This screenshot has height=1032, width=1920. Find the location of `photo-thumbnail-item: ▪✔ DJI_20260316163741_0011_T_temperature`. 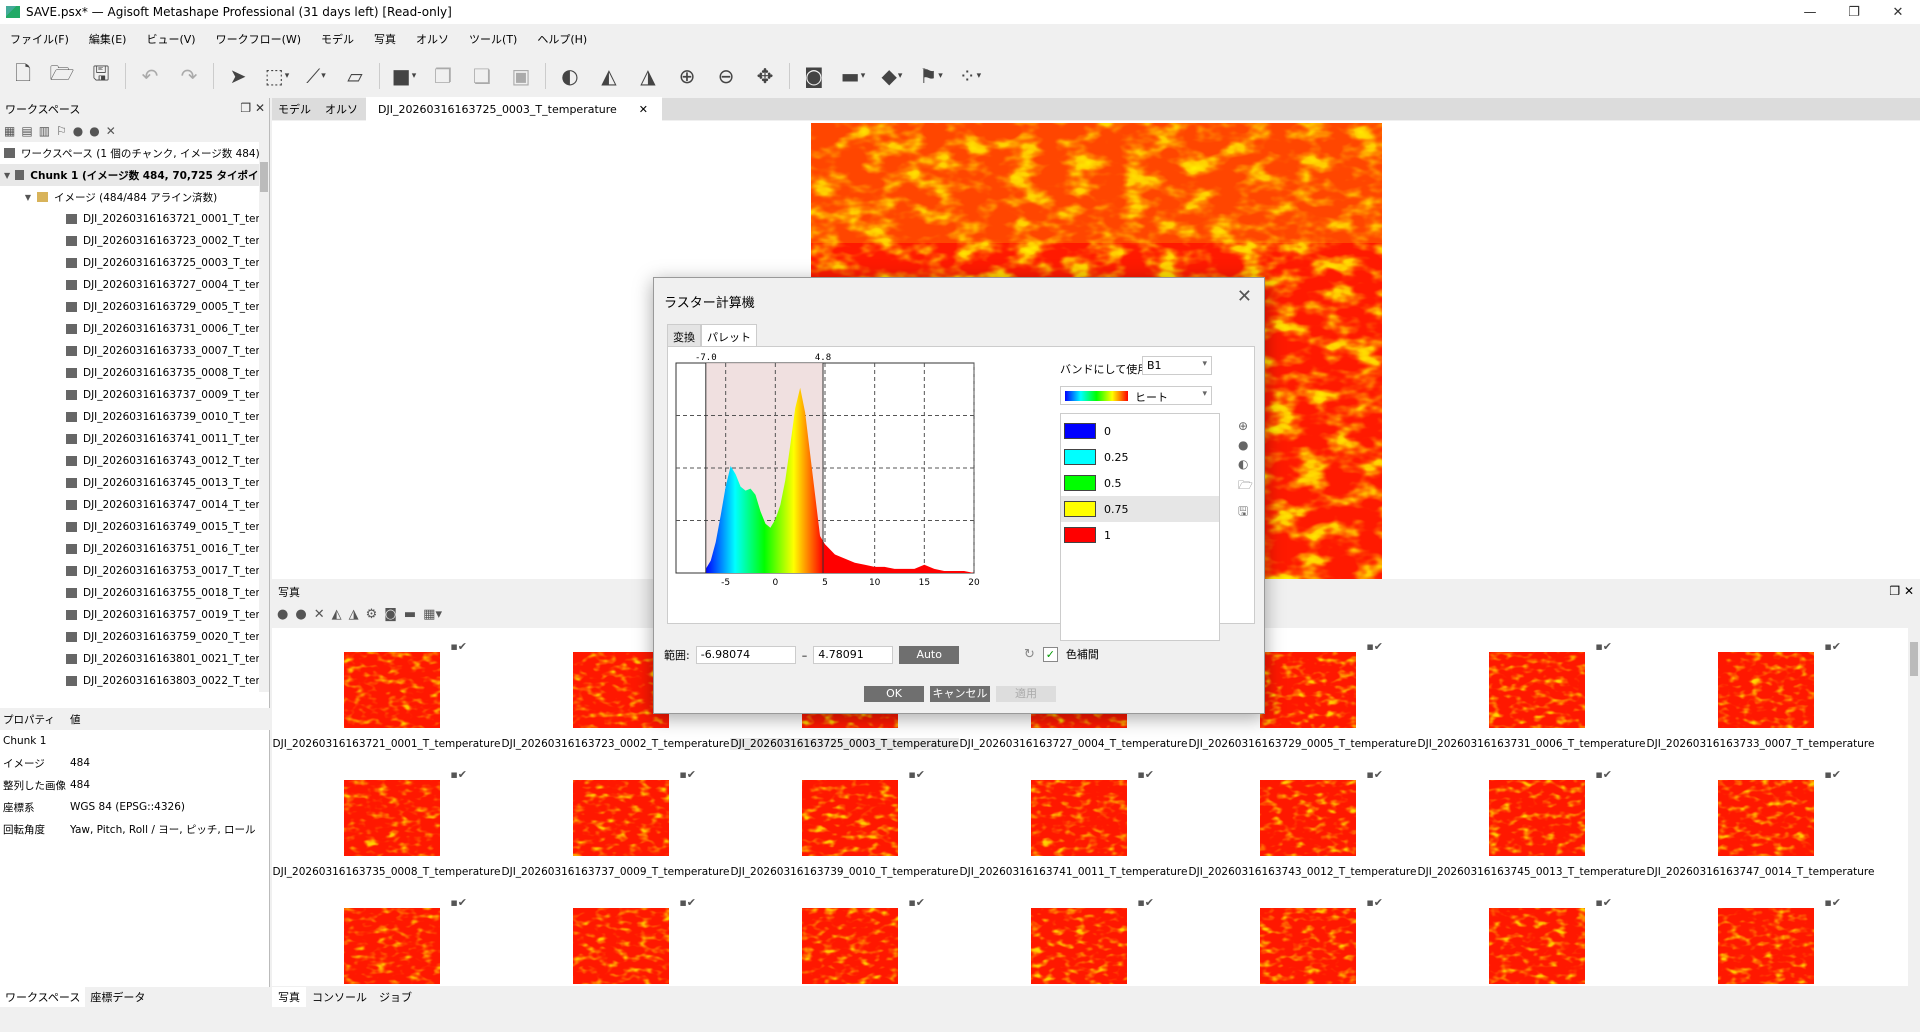

photo-thumbnail-item: ▪✔ DJI_20260316163741_0011_T_temperature is located at coordinates (1073, 819).